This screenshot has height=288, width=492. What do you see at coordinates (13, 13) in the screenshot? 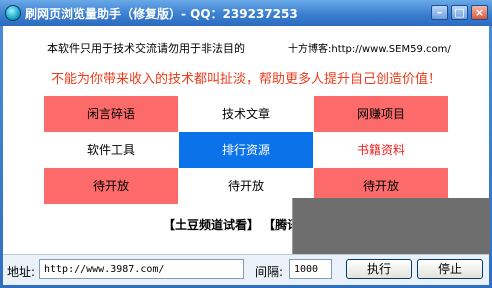
I see `app-icon` at bounding box center [13, 13].